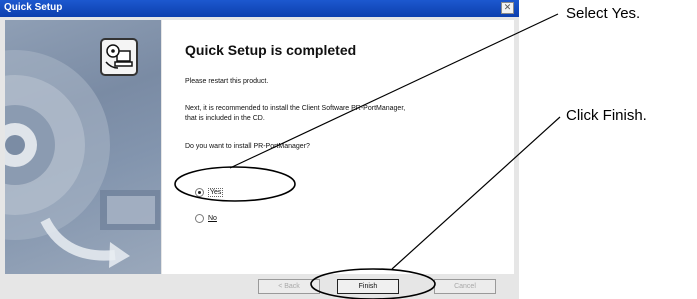  I want to click on cancel-button: Cancel, so click(465, 286).